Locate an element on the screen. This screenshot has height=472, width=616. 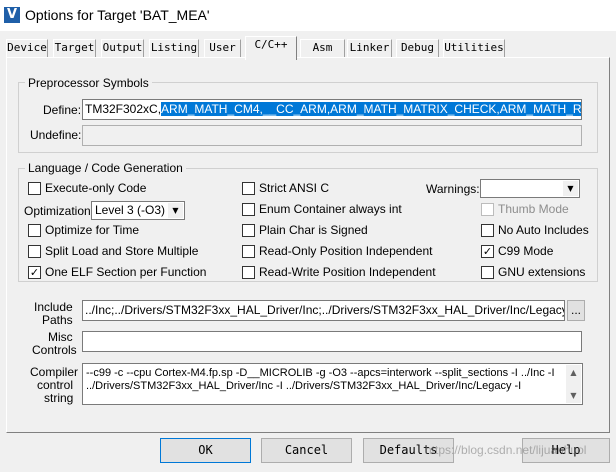
c99-mode-checkbox: ✓ is located at coordinates (487, 251).